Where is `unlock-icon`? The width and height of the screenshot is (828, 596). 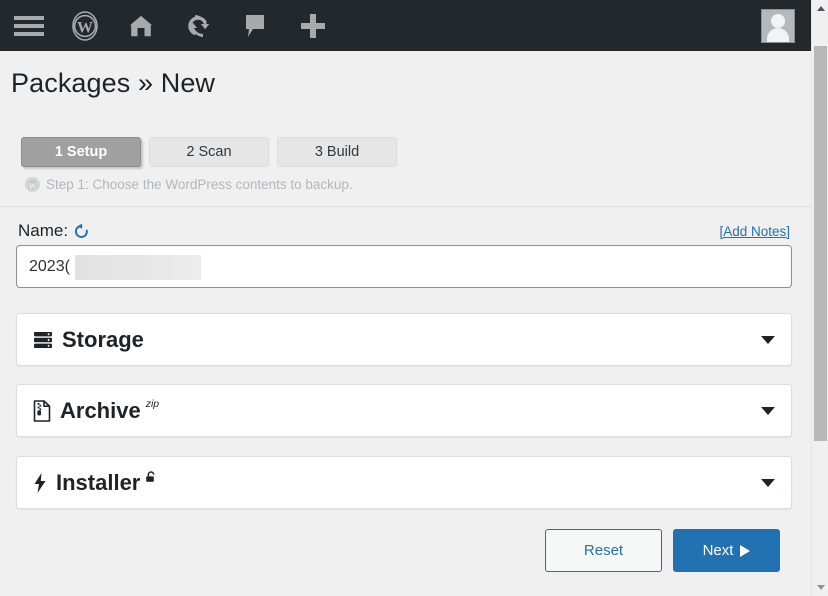
unlock-icon is located at coordinates (151, 476).